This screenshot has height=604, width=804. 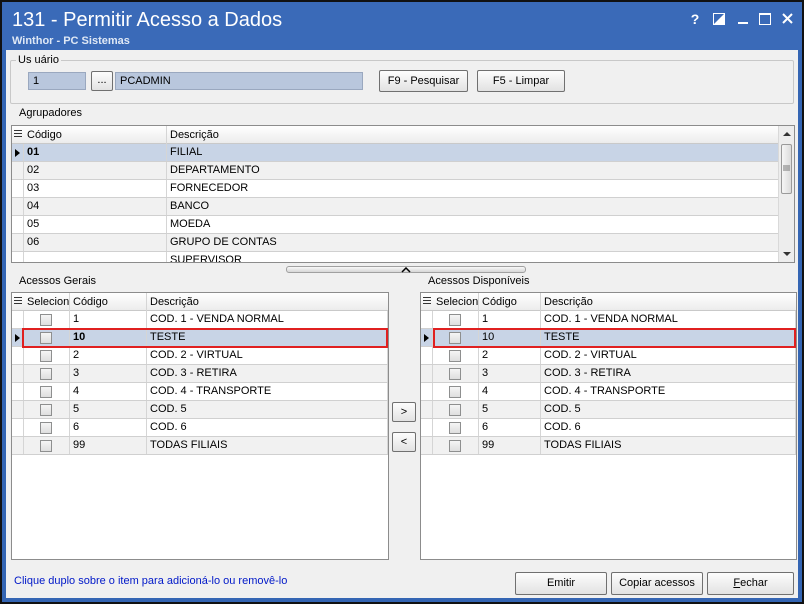 What do you see at coordinates (404, 412) in the screenshot?
I see `add-access-button: >` at bounding box center [404, 412].